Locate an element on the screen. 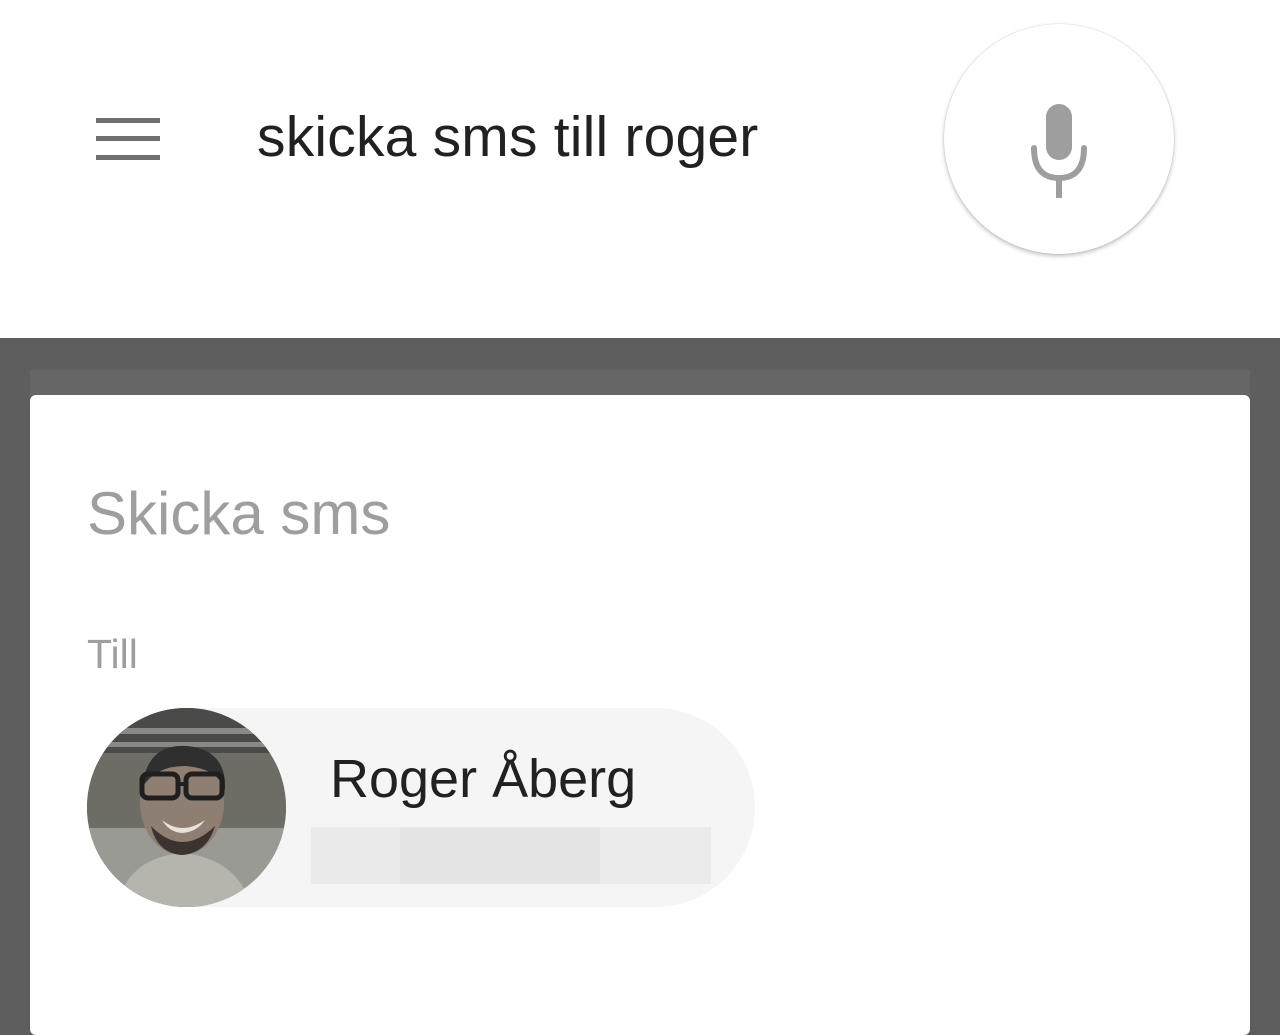  mic-button is located at coordinates (1059, 139).